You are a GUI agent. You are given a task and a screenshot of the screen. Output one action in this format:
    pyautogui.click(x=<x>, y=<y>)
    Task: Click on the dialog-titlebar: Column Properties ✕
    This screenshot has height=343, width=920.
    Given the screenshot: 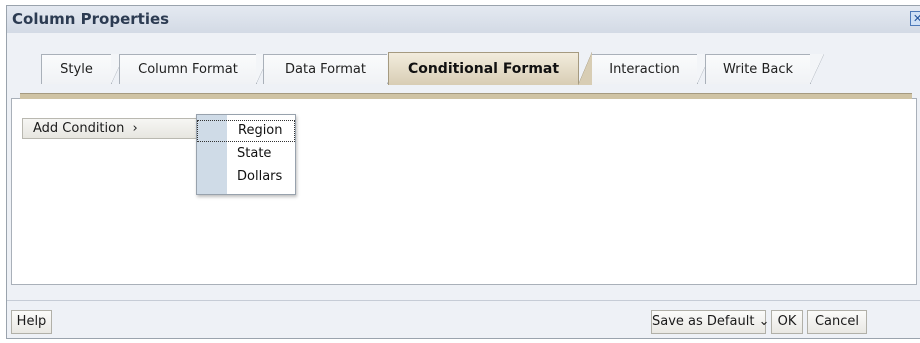 What is the action you would take?
    pyautogui.click(x=463, y=20)
    